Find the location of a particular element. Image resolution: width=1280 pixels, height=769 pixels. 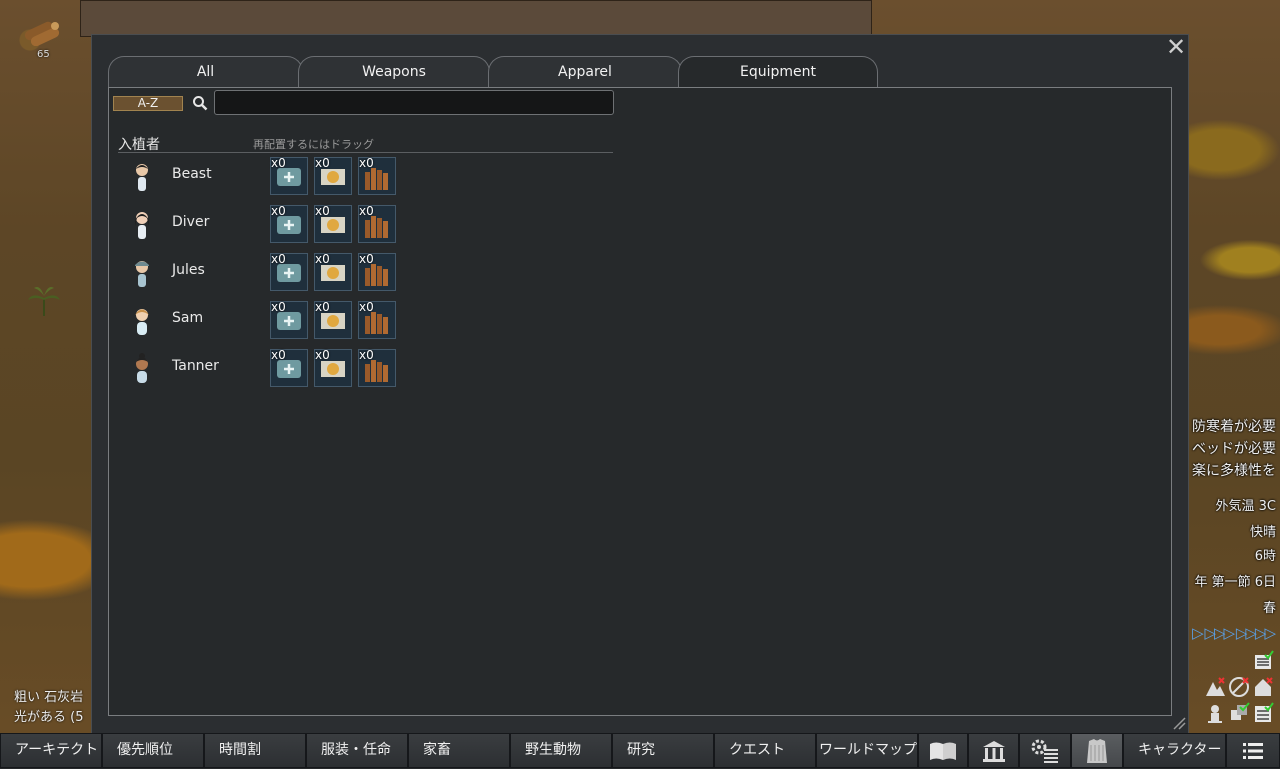

menu-list-icon is located at coordinates (1253, 750).